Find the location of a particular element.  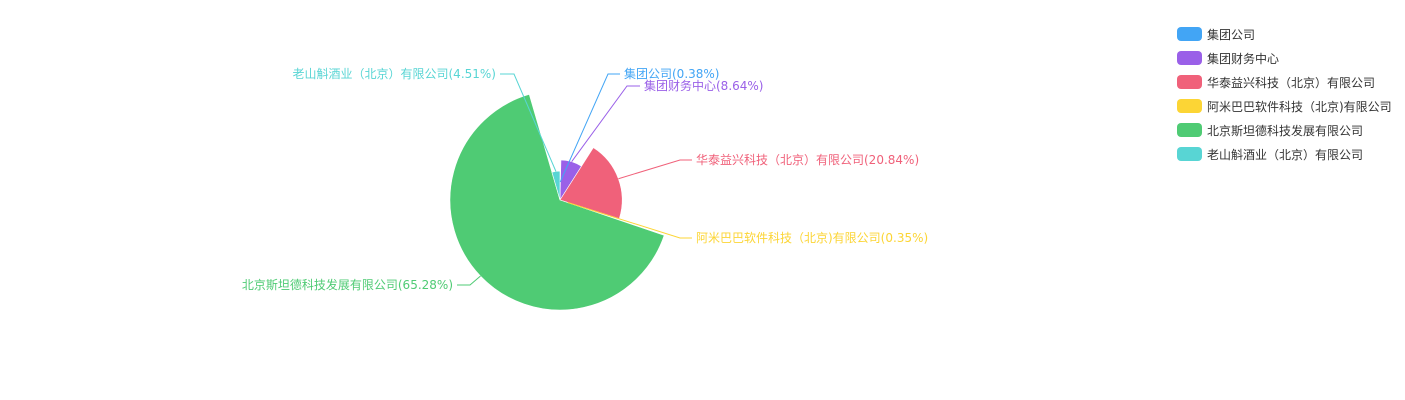

legend-label: 华泰益兴科技（北京）有限公司 is located at coordinates (1291, 82).